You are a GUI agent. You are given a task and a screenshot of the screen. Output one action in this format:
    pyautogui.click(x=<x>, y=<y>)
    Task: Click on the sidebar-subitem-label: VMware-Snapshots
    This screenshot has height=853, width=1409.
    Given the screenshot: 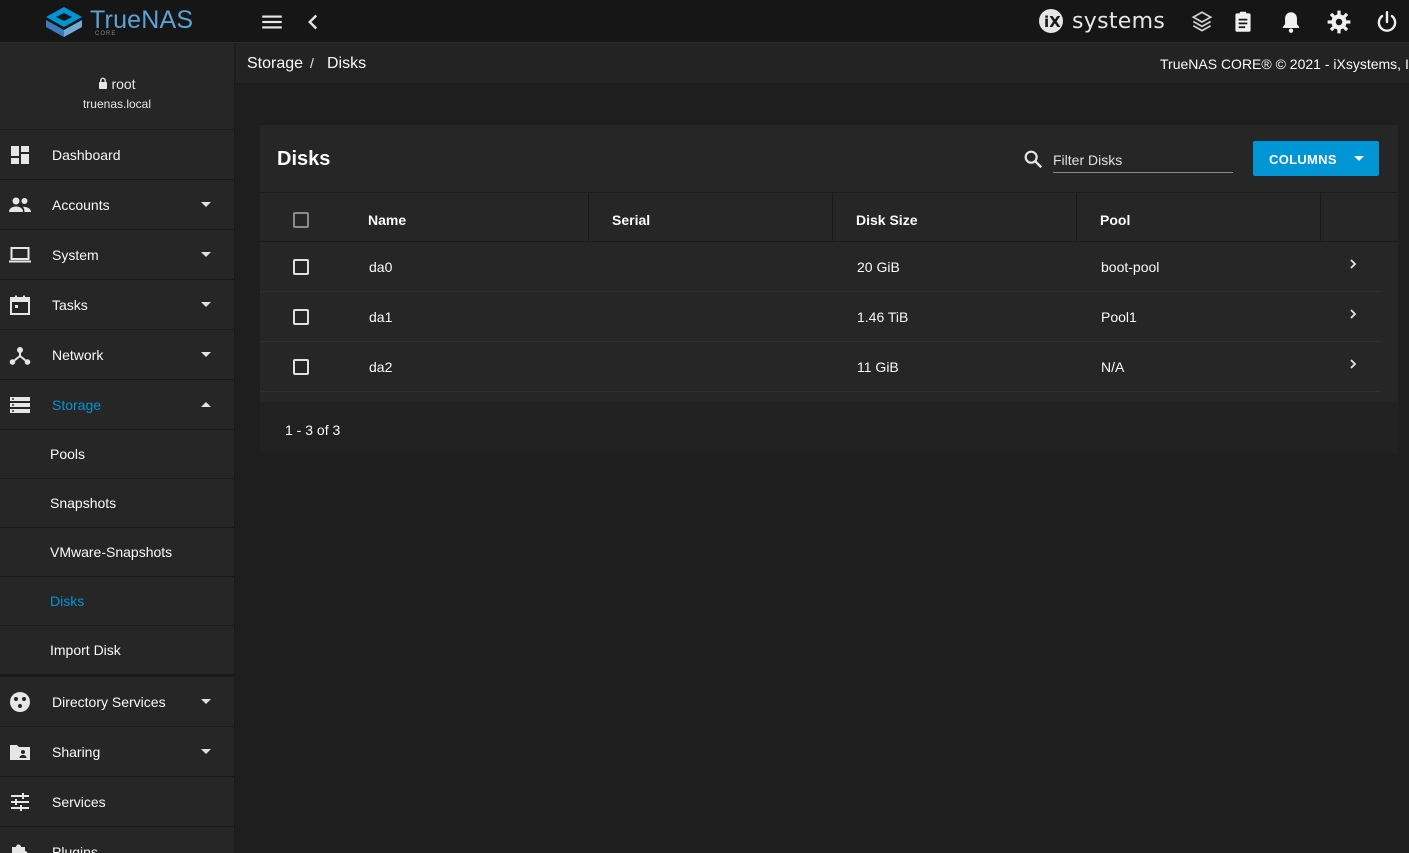 What is the action you would take?
    pyautogui.click(x=111, y=552)
    